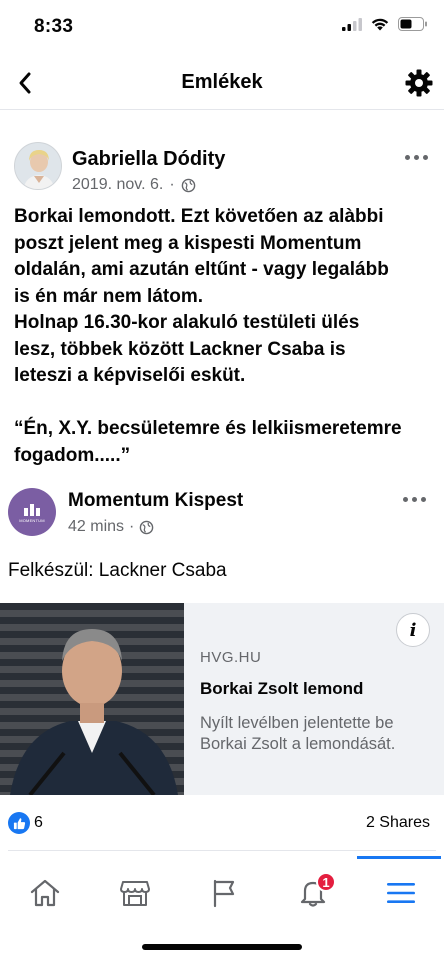 The height and width of the screenshot is (960, 444). What do you see at coordinates (155, 501) in the screenshot?
I see `shared-page-name: Momentum Kispest` at bounding box center [155, 501].